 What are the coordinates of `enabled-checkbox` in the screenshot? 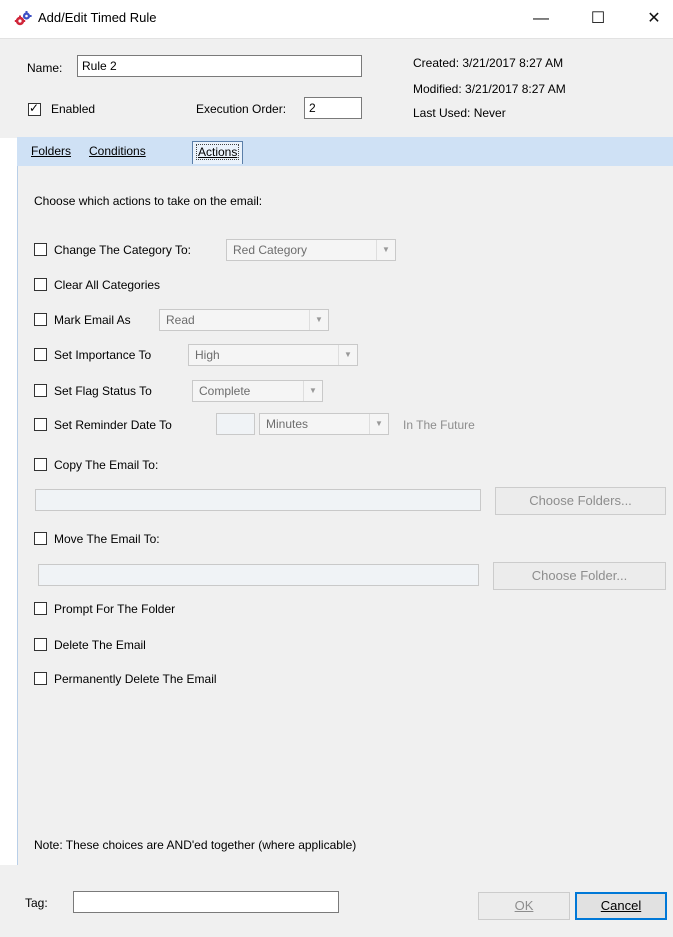 It's located at (34, 108).